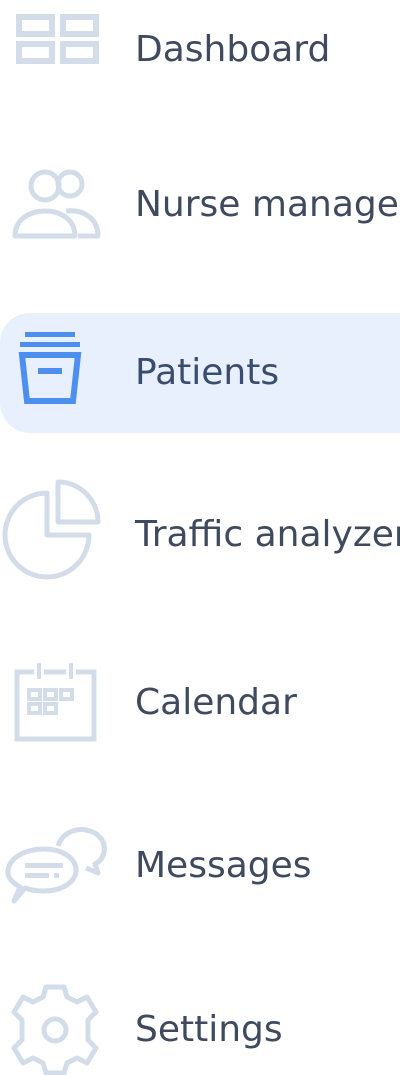 Image resolution: width=400 pixels, height=1075 pixels. I want to click on sidebar-item-dashboard: Dashboard, so click(200, 55).